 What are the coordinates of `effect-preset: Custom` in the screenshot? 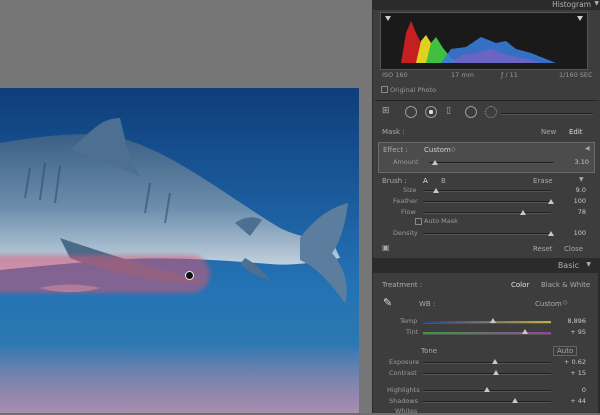 It's located at (437, 150).